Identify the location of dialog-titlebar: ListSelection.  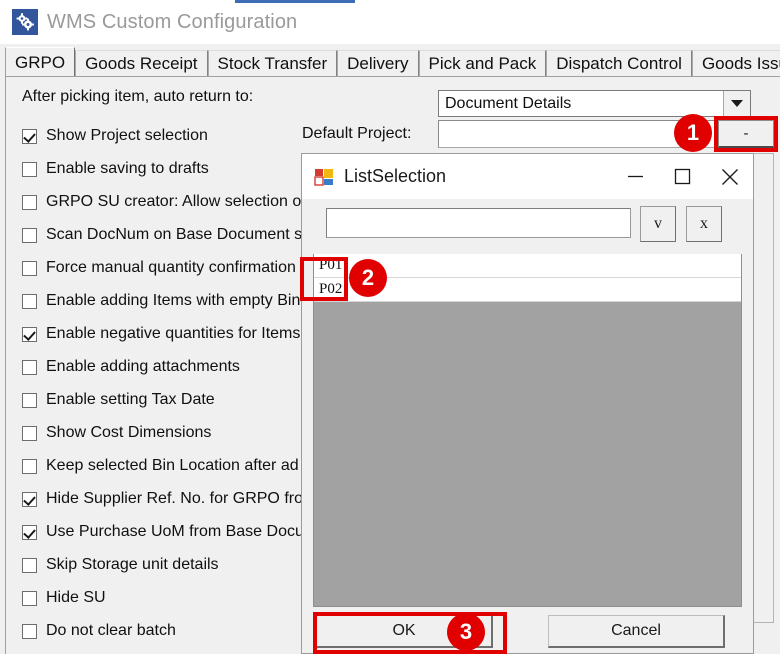
(527, 176).